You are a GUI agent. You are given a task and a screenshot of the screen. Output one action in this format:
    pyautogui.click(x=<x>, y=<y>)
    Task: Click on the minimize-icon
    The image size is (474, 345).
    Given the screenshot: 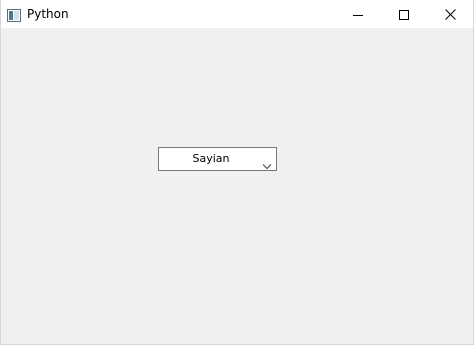 What is the action you would take?
    pyautogui.click(x=358, y=14)
    